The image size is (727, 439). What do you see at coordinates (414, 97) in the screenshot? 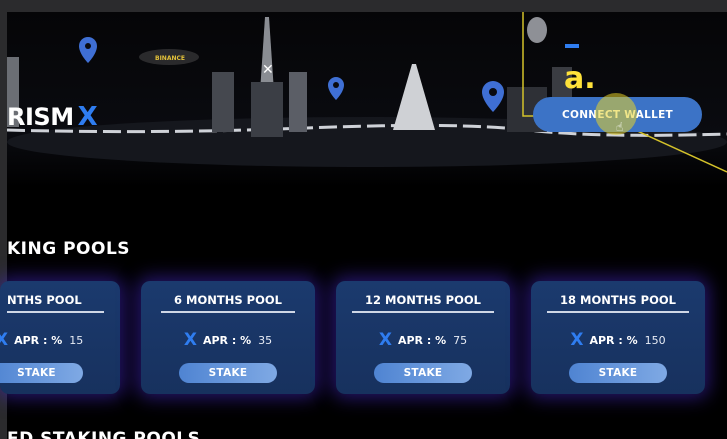
I see `eiffel-tower` at bounding box center [414, 97].